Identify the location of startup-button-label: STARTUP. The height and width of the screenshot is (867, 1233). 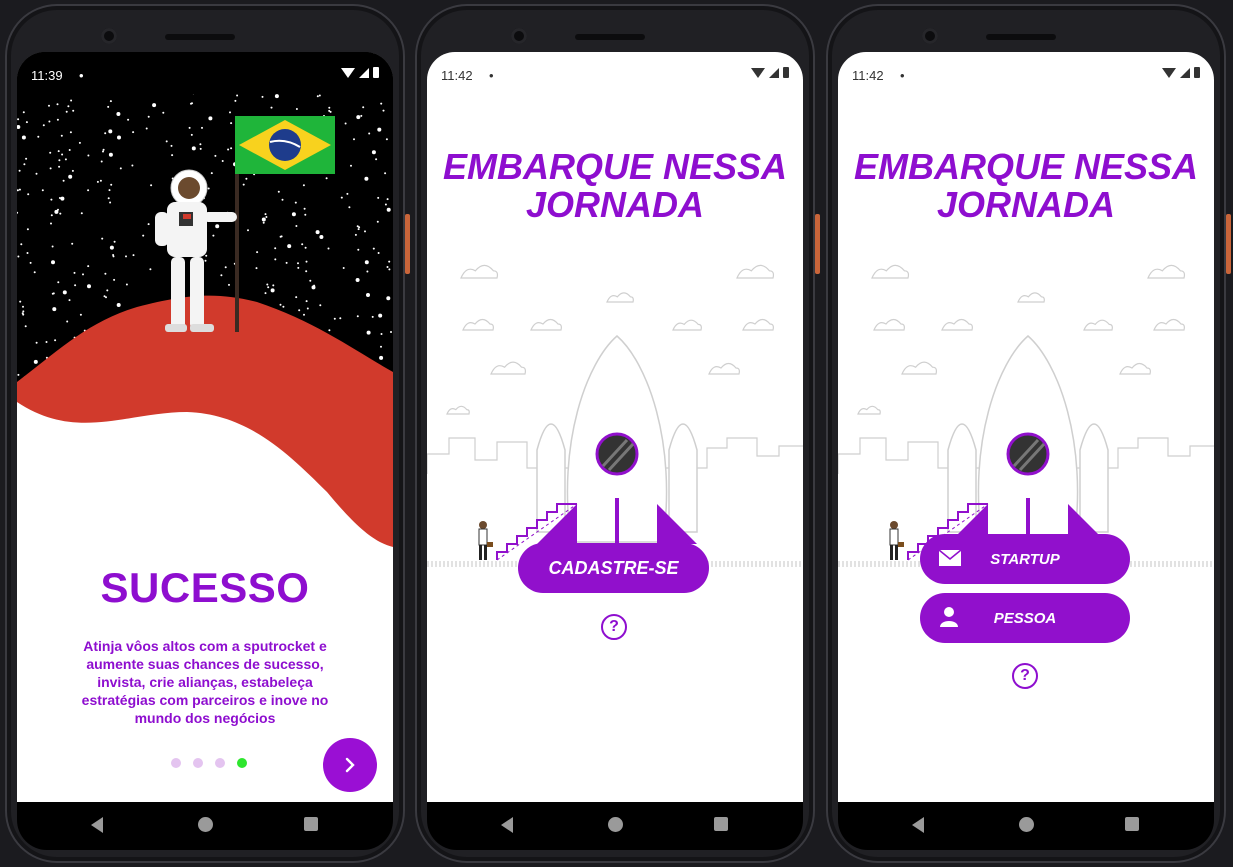
(1025, 559).